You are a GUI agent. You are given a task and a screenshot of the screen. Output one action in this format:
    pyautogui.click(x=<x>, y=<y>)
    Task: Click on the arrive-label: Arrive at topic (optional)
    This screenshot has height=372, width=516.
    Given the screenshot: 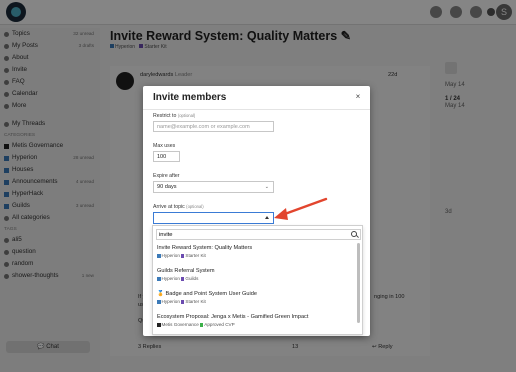 What is the action you would take?
    pyautogui.click(x=178, y=207)
    